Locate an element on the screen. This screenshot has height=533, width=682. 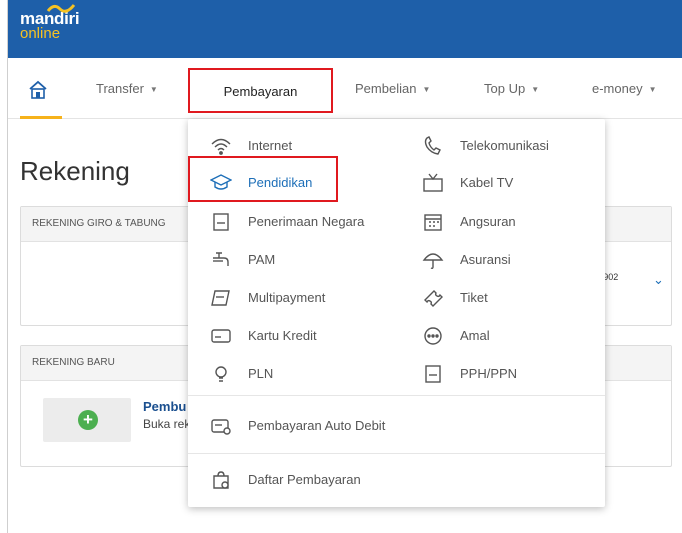
menu-item-label: Pembayaran Auto Debit is located at coordinates (317, 425).